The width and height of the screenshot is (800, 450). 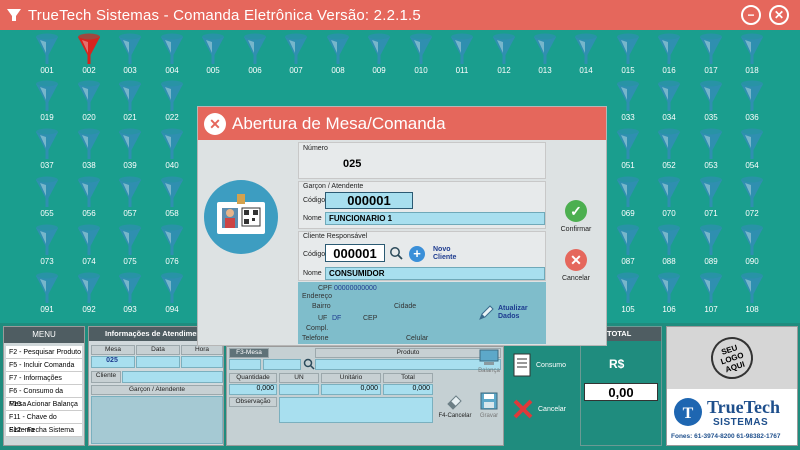 What do you see at coordinates (47, 199) in the screenshot?
I see `table-055: 055` at bounding box center [47, 199].